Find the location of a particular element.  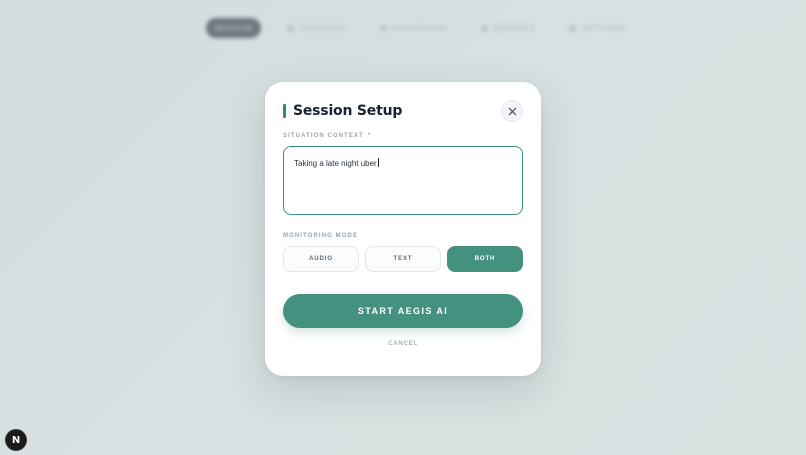

monitoring-mode-label: MONITORING MODE is located at coordinates (321, 236).